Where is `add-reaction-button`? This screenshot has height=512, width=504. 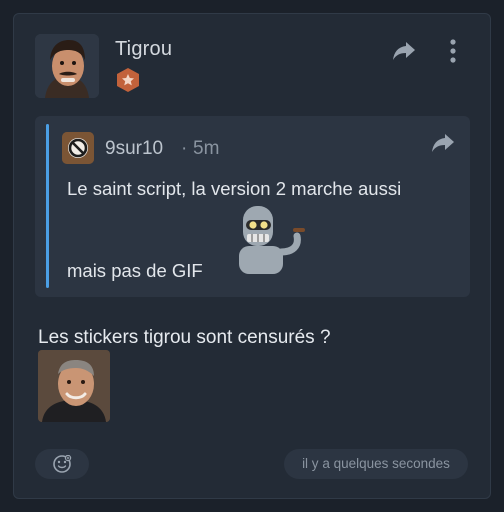 add-reaction-button is located at coordinates (62, 464).